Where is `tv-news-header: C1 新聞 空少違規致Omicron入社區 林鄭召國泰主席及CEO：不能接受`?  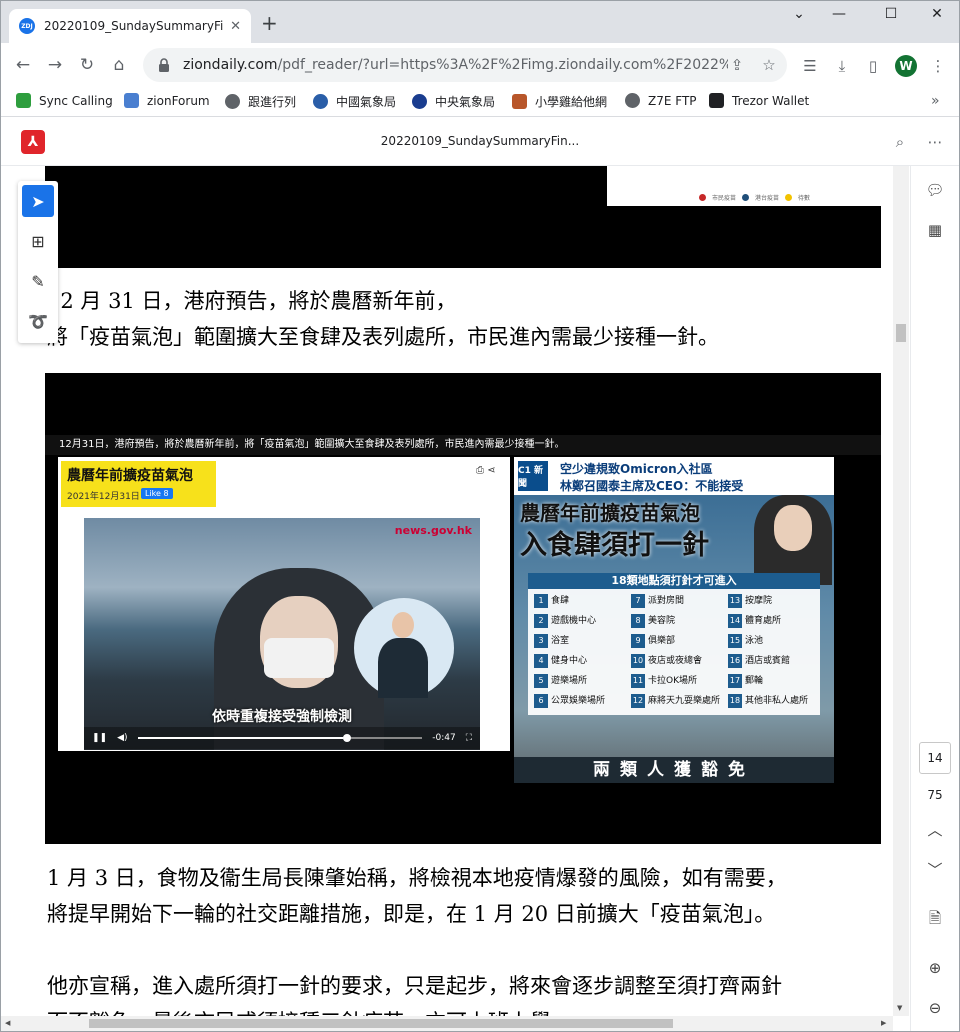
tv-news-header: C1 新聞 空少違規致Omicron入社區 林鄭召國泰主席及CEO：不能接受 is located at coordinates (674, 476).